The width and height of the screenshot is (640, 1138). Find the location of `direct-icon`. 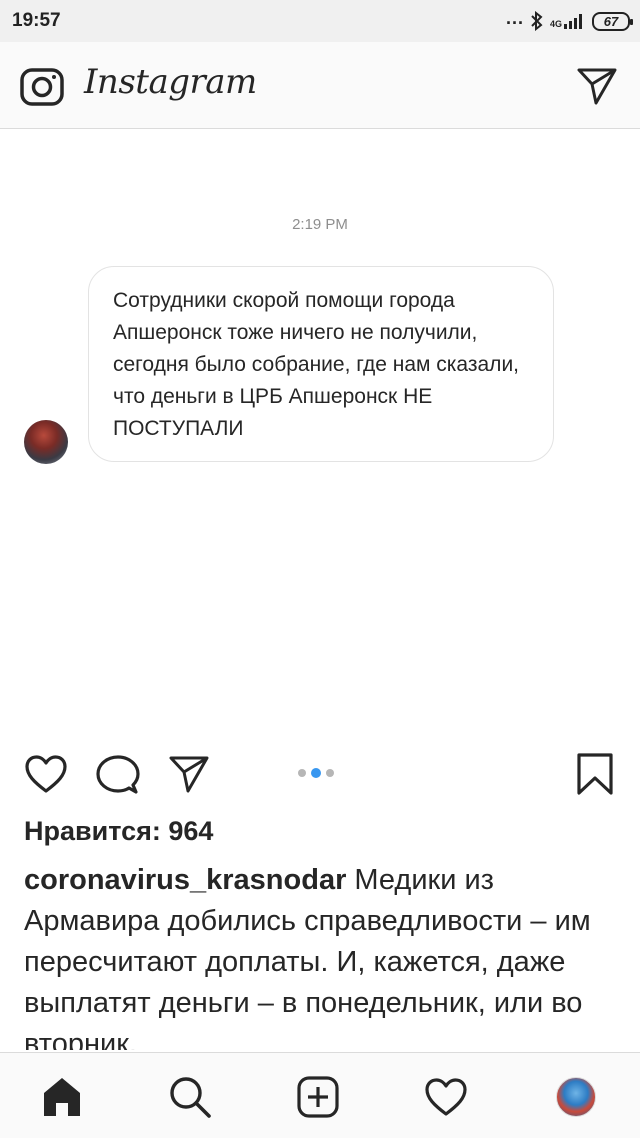

direct-icon is located at coordinates (597, 88).